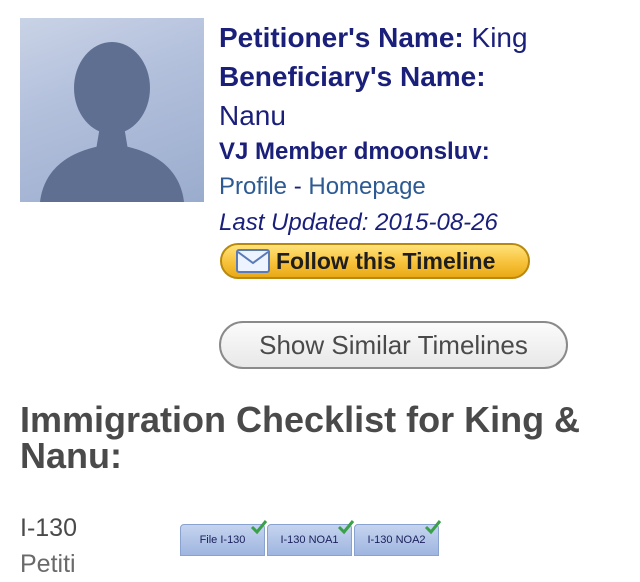  I want to click on checklist-title: Immigration Checklist for King & Nanu:, so click(300, 437).